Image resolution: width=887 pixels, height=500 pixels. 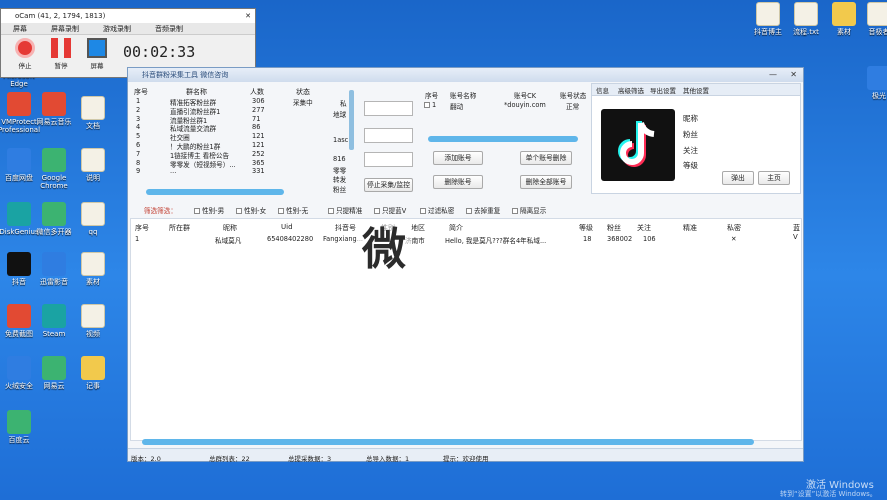 I want to click on filter-male: 性别-男, so click(x=209, y=210).